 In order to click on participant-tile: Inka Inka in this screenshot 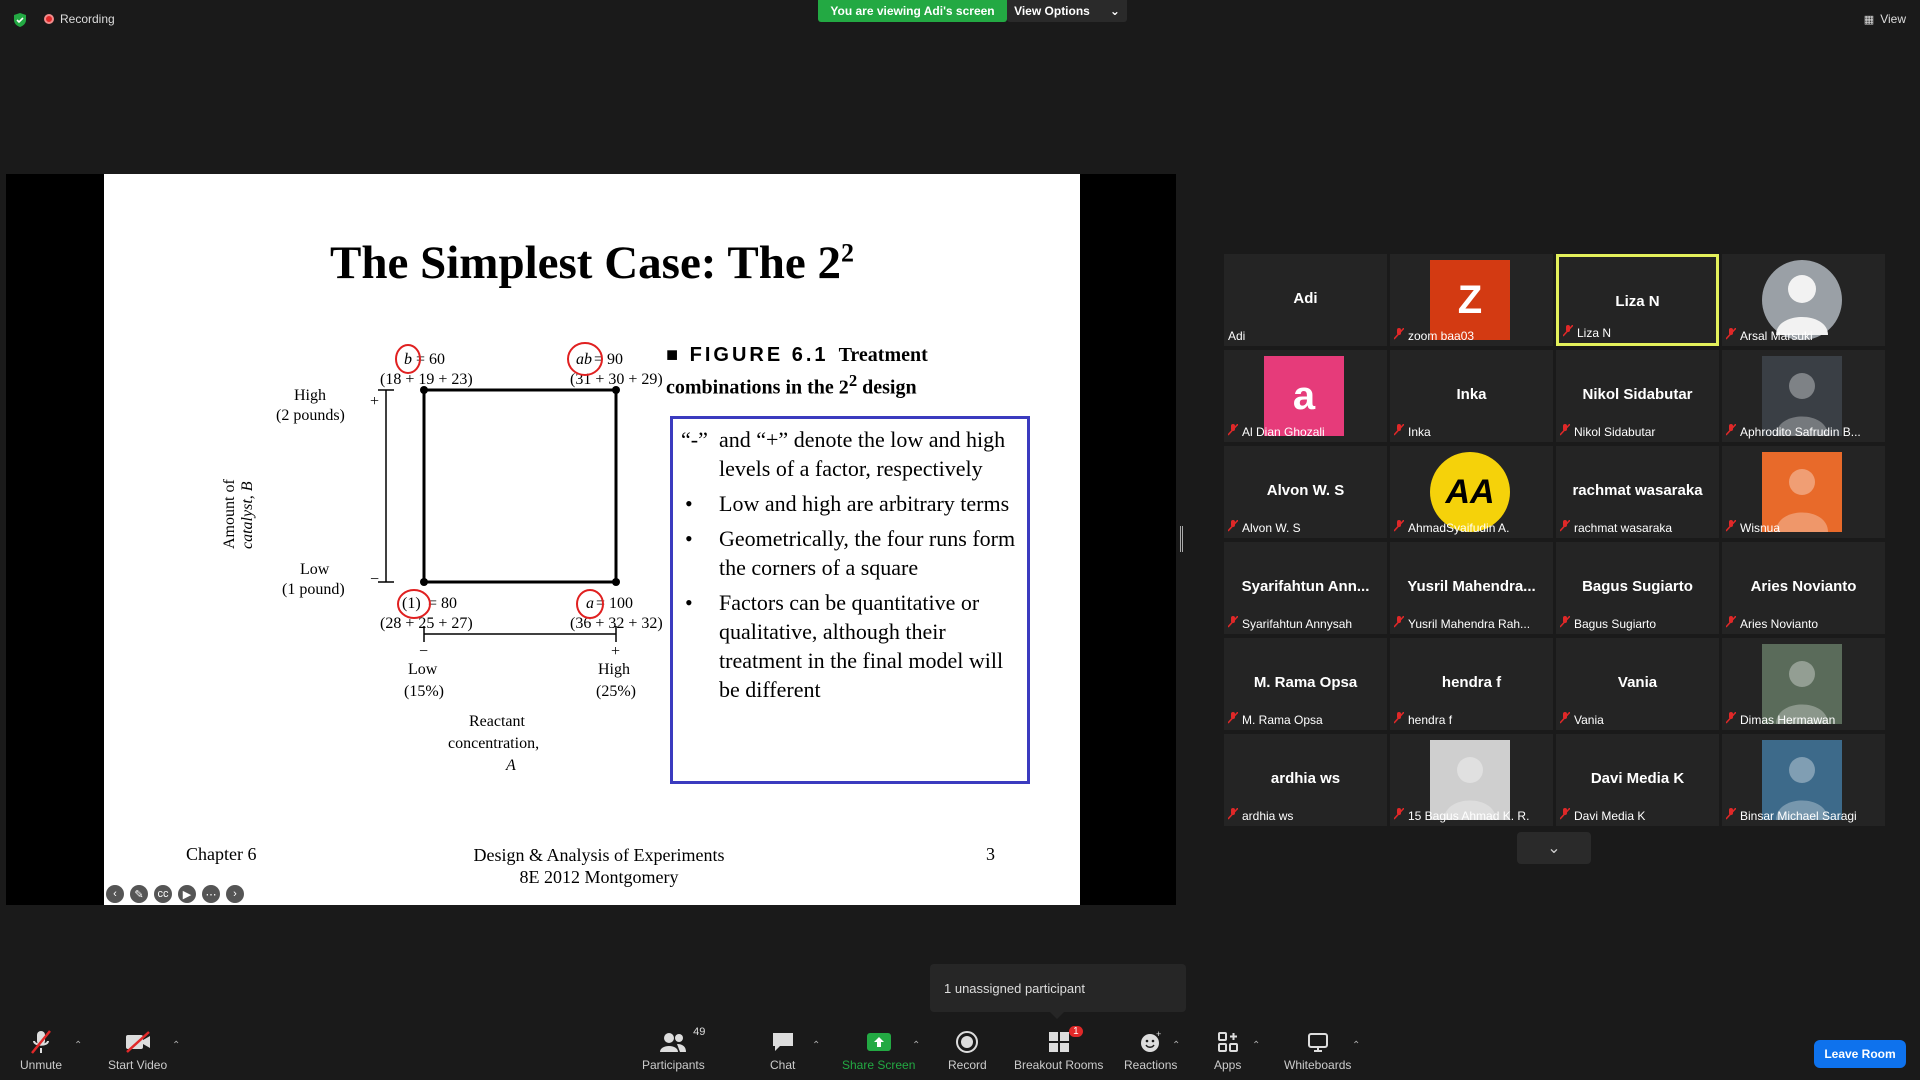, I will do `click(1471, 396)`.